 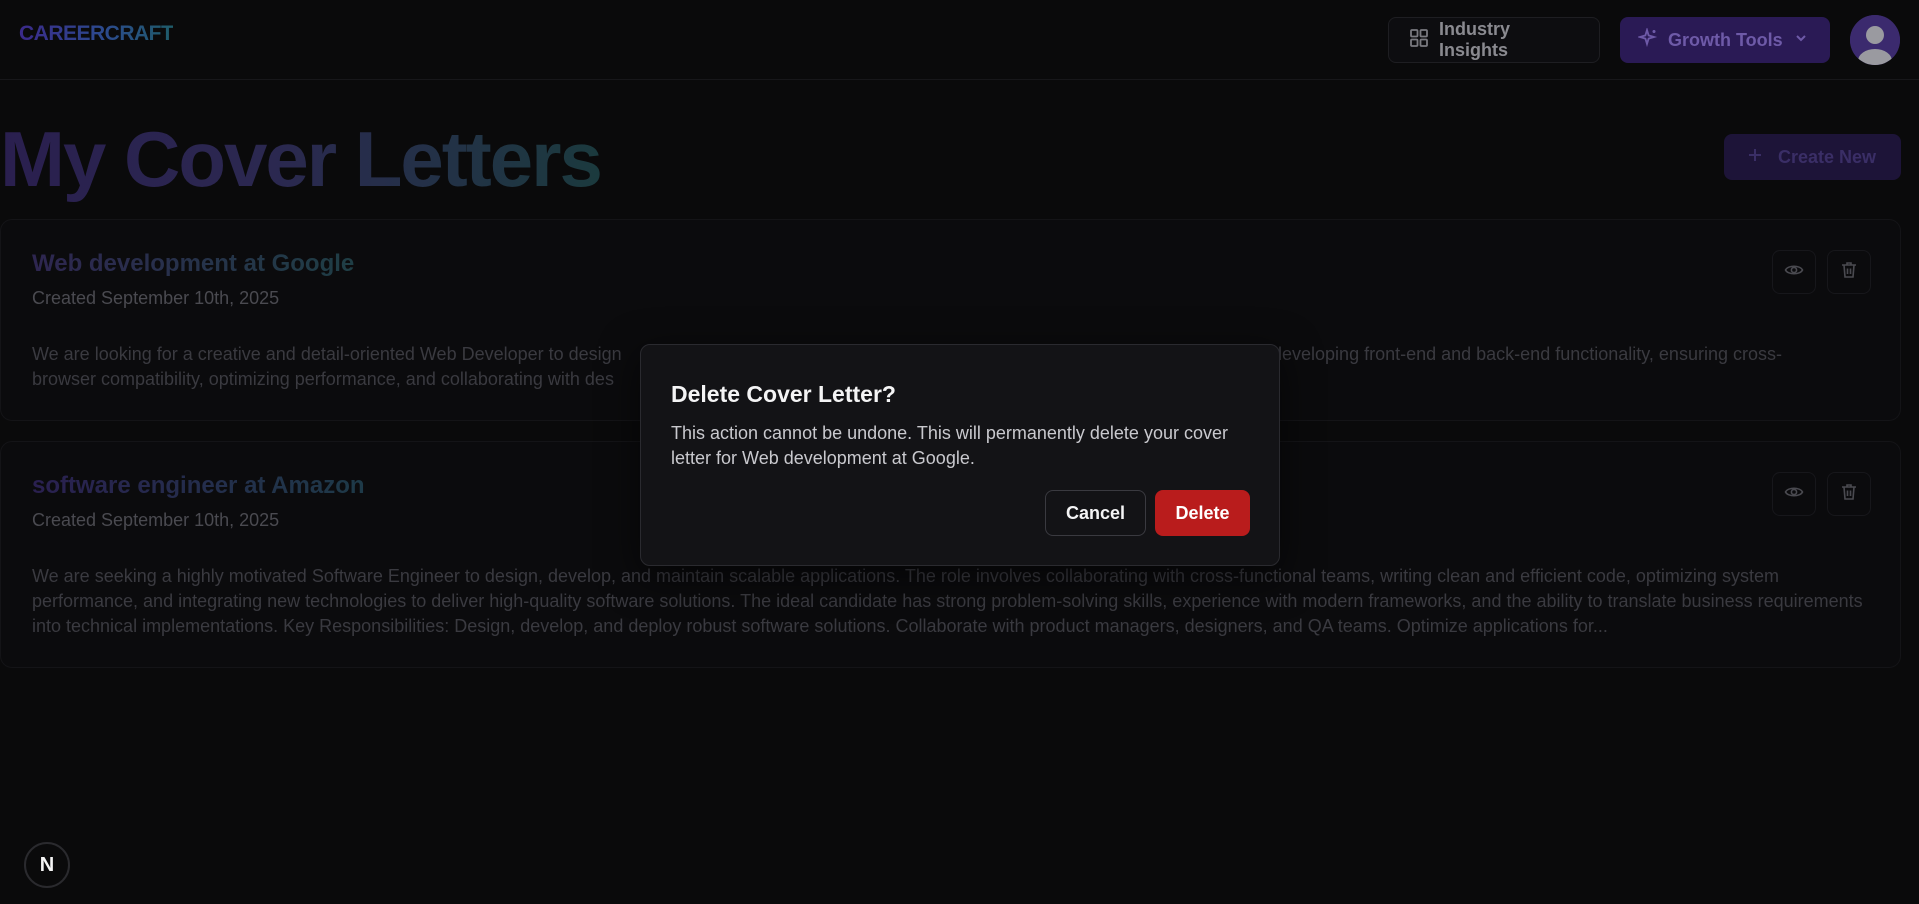 What do you see at coordinates (1095, 513) in the screenshot?
I see `cancel-button: Cancel` at bounding box center [1095, 513].